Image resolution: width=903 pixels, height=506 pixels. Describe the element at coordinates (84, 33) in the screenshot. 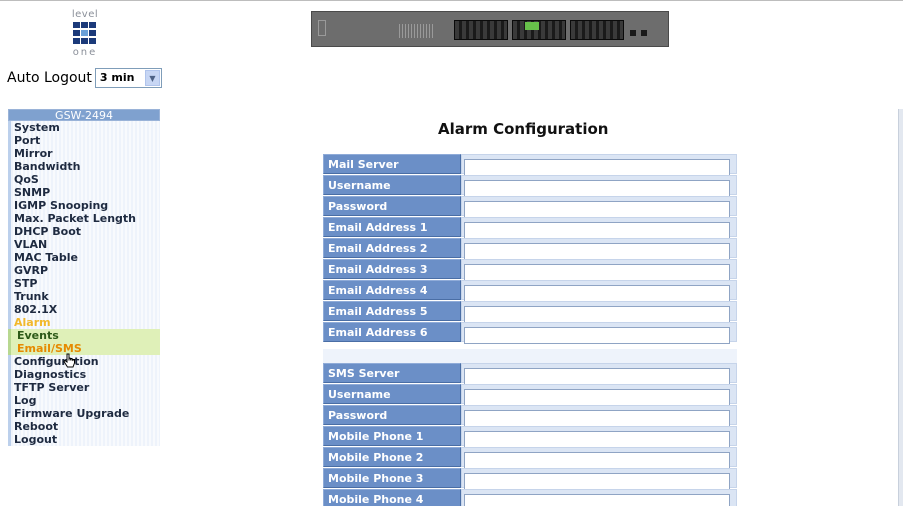

I see `logo-mark-icon` at that location.